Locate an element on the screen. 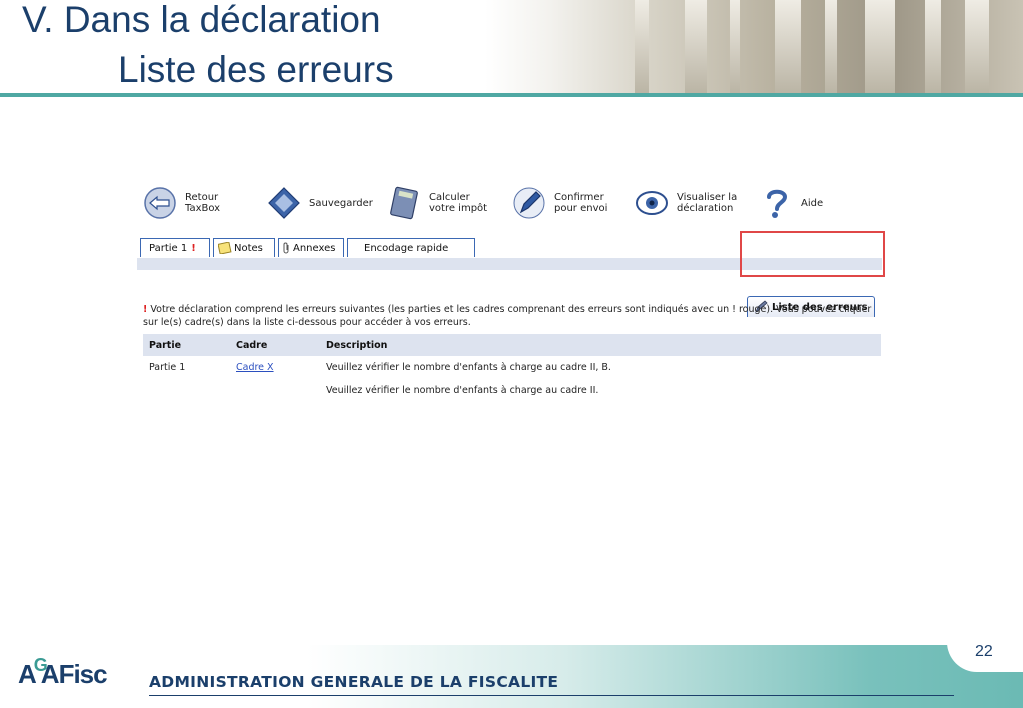  slide-title-line2: Liste des erreurs is located at coordinates (256, 69).